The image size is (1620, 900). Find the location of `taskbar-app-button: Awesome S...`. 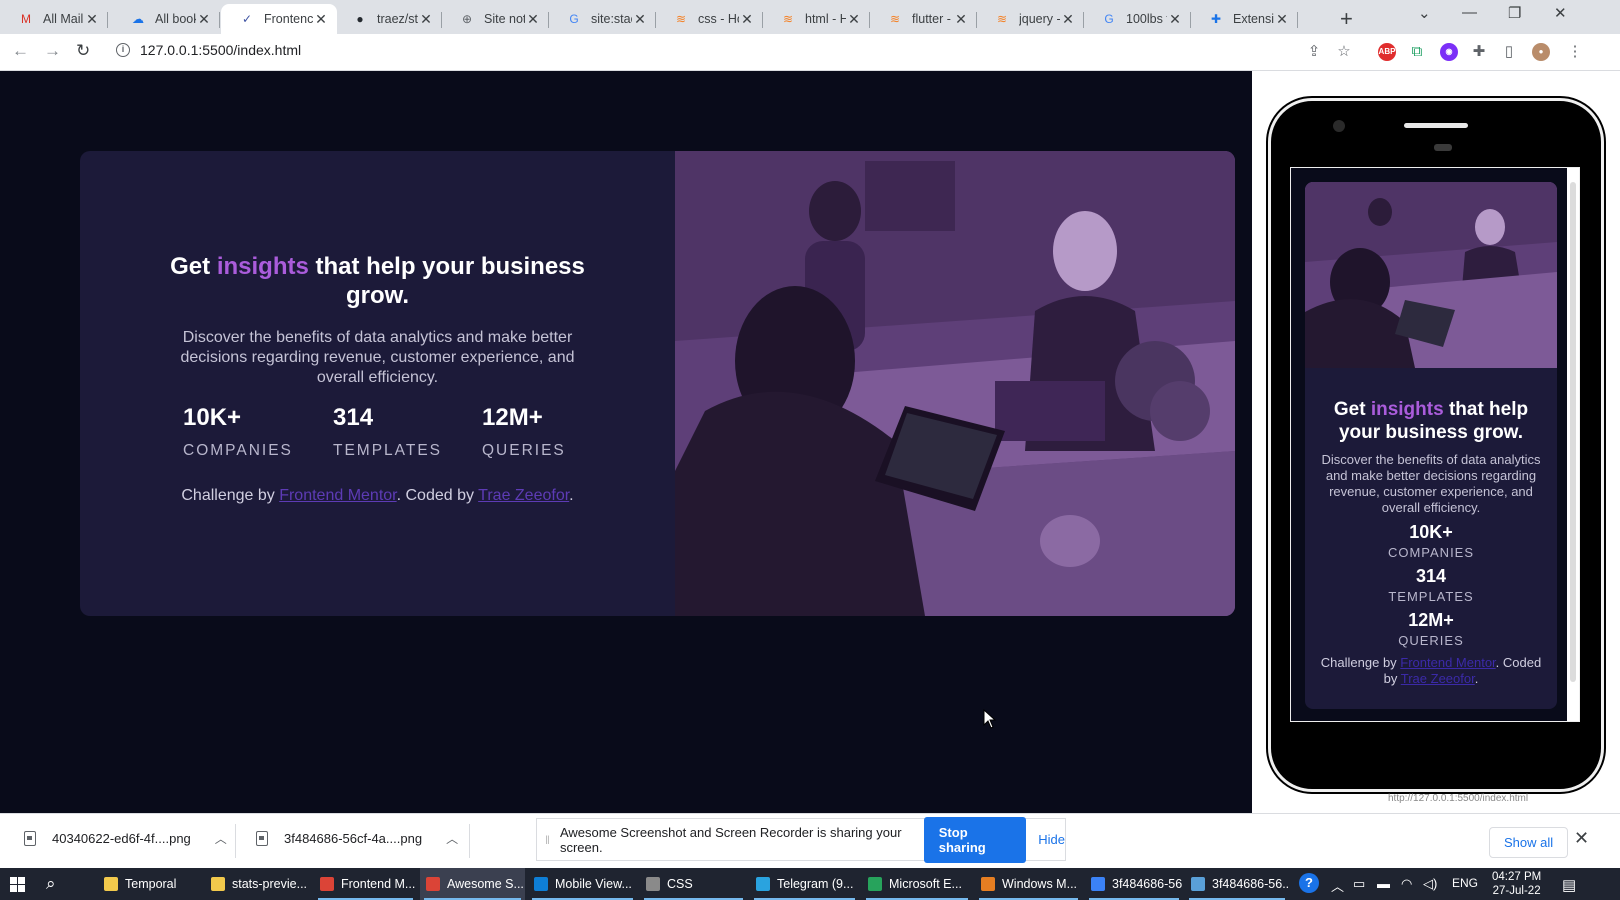

taskbar-app-button: Awesome S... is located at coordinates (472, 884).